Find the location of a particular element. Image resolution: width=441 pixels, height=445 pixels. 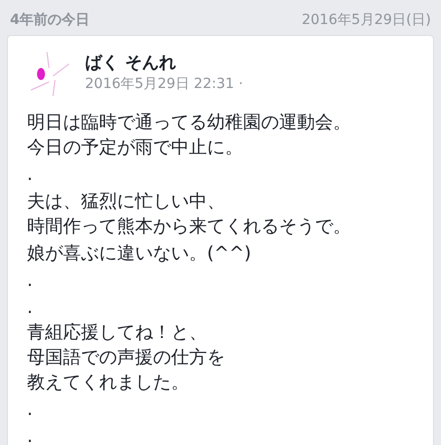

post-paragraph: 娘が喜ぶに違いない。(^^) is located at coordinates (139, 254).